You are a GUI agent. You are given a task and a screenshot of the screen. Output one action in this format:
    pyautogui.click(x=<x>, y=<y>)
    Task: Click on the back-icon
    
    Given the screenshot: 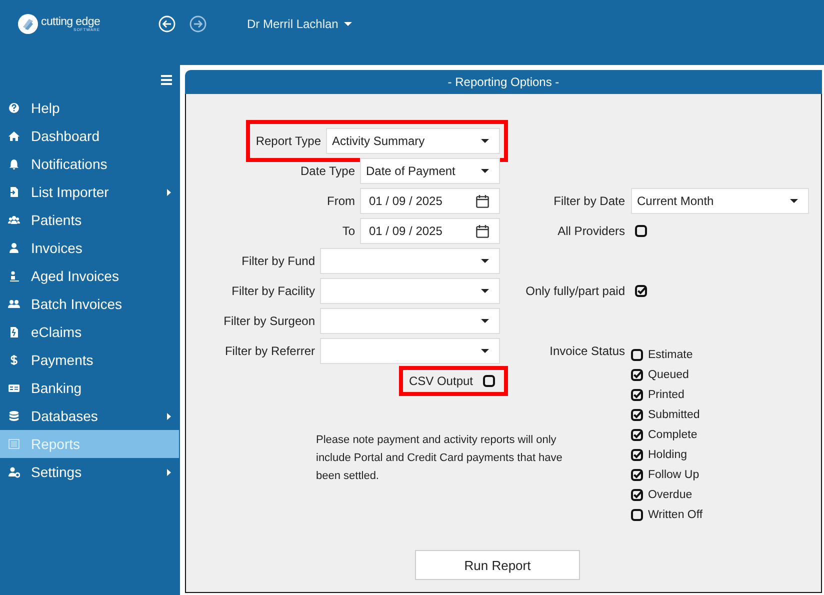 What is the action you would take?
    pyautogui.click(x=167, y=24)
    